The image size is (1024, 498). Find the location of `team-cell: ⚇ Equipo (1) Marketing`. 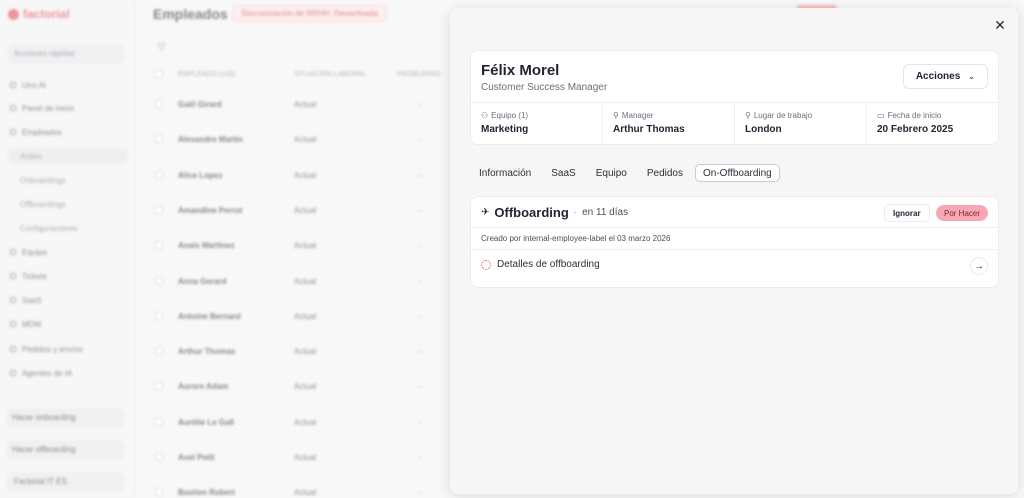

team-cell: ⚇ Equipo (1) Marketing is located at coordinates (537, 123).